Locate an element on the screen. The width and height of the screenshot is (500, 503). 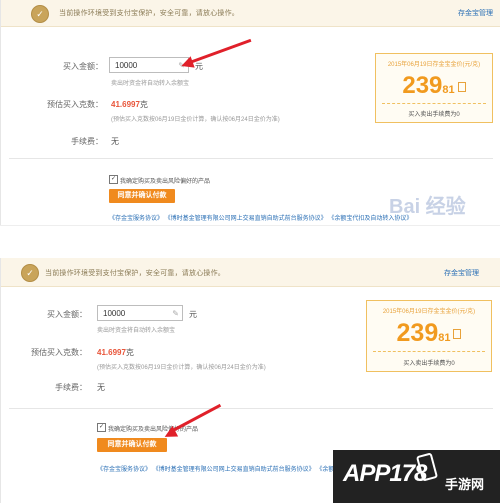
separator is located at coordinates (250, 242).